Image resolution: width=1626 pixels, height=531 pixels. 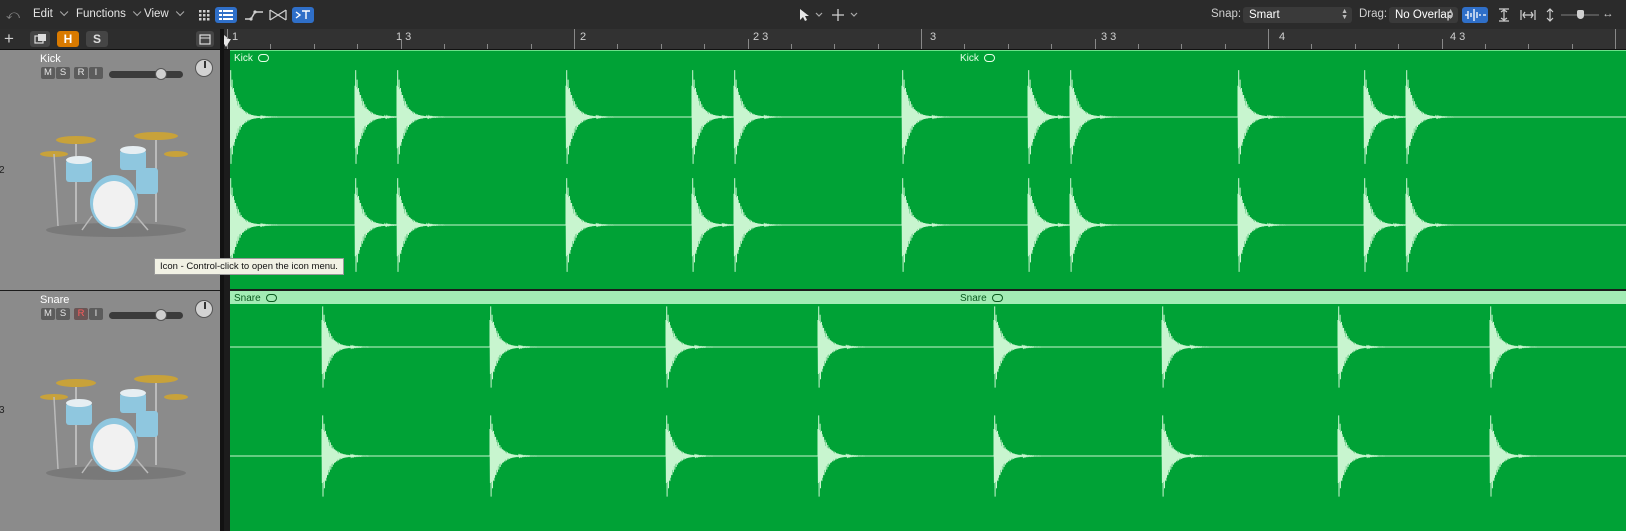 What do you see at coordinates (222, 280) in the screenshot?
I see `header-lane-divider` at bounding box center [222, 280].